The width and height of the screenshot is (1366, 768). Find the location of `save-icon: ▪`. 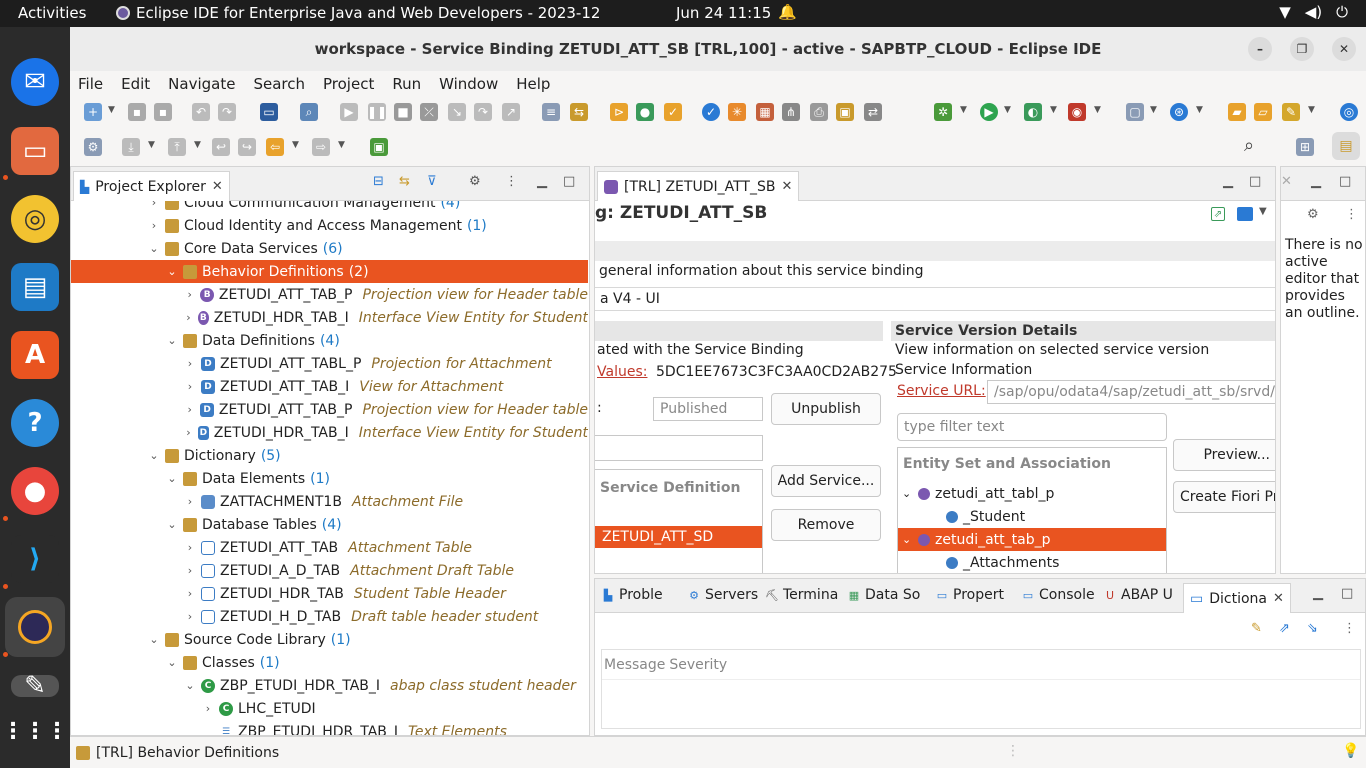

save-icon: ▪ is located at coordinates (137, 112).